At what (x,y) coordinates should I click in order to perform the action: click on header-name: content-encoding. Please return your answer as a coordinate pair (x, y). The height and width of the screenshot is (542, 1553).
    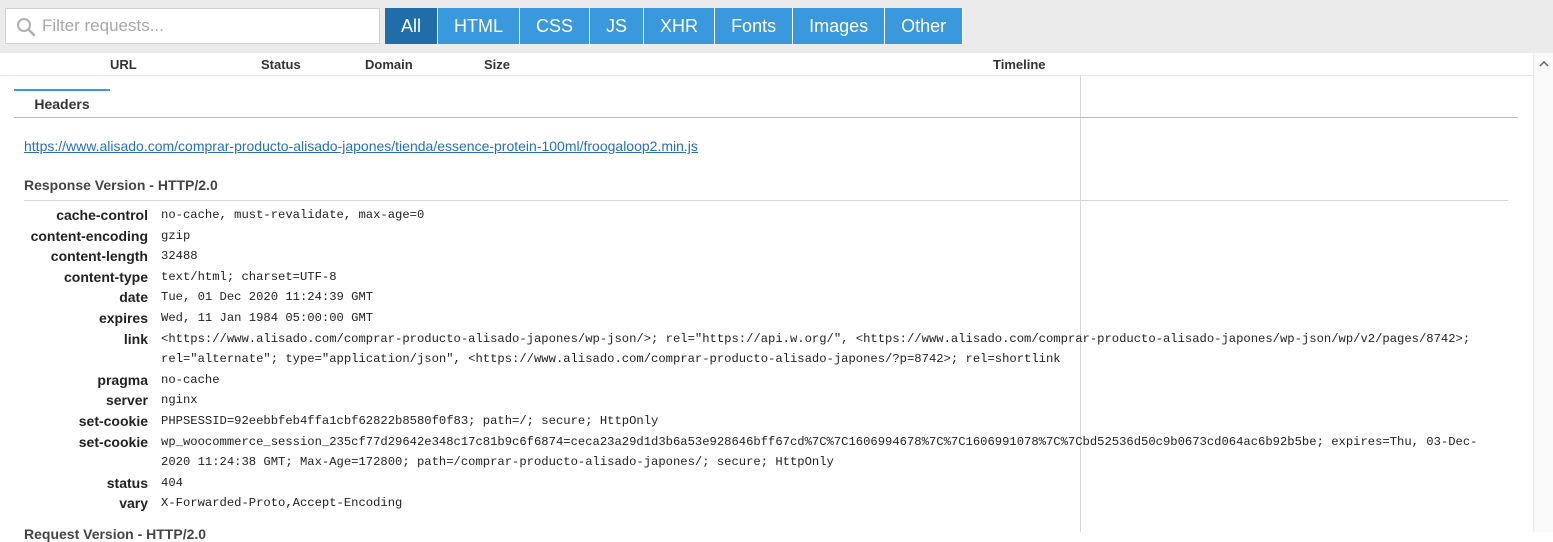
    Looking at the image, I should click on (89, 235).